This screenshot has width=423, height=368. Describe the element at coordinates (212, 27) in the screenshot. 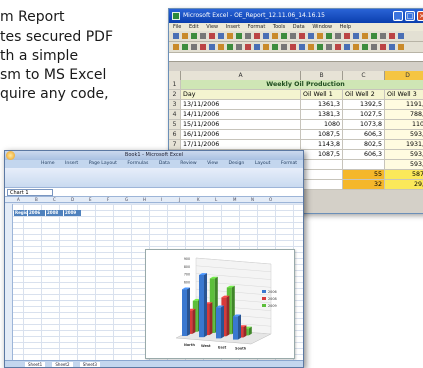

I see `menu-view: View` at that location.